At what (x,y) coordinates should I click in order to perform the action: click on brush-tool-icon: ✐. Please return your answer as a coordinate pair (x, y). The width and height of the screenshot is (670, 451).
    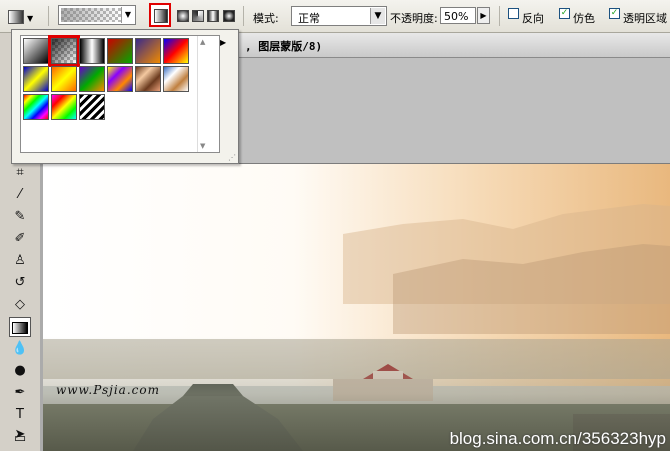
    Looking at the image, I should click on (20, 239).